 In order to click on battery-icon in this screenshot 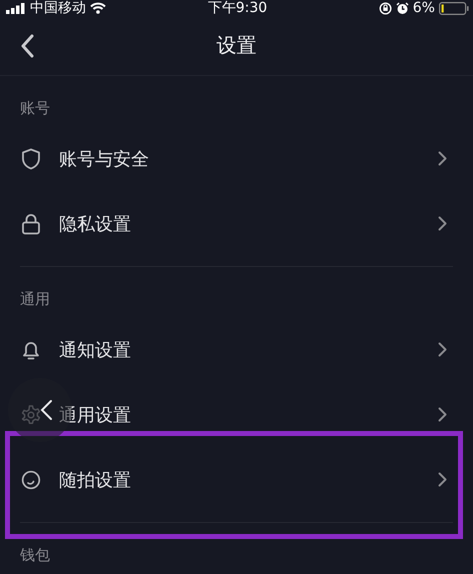, I will do `click(453, 8)`.